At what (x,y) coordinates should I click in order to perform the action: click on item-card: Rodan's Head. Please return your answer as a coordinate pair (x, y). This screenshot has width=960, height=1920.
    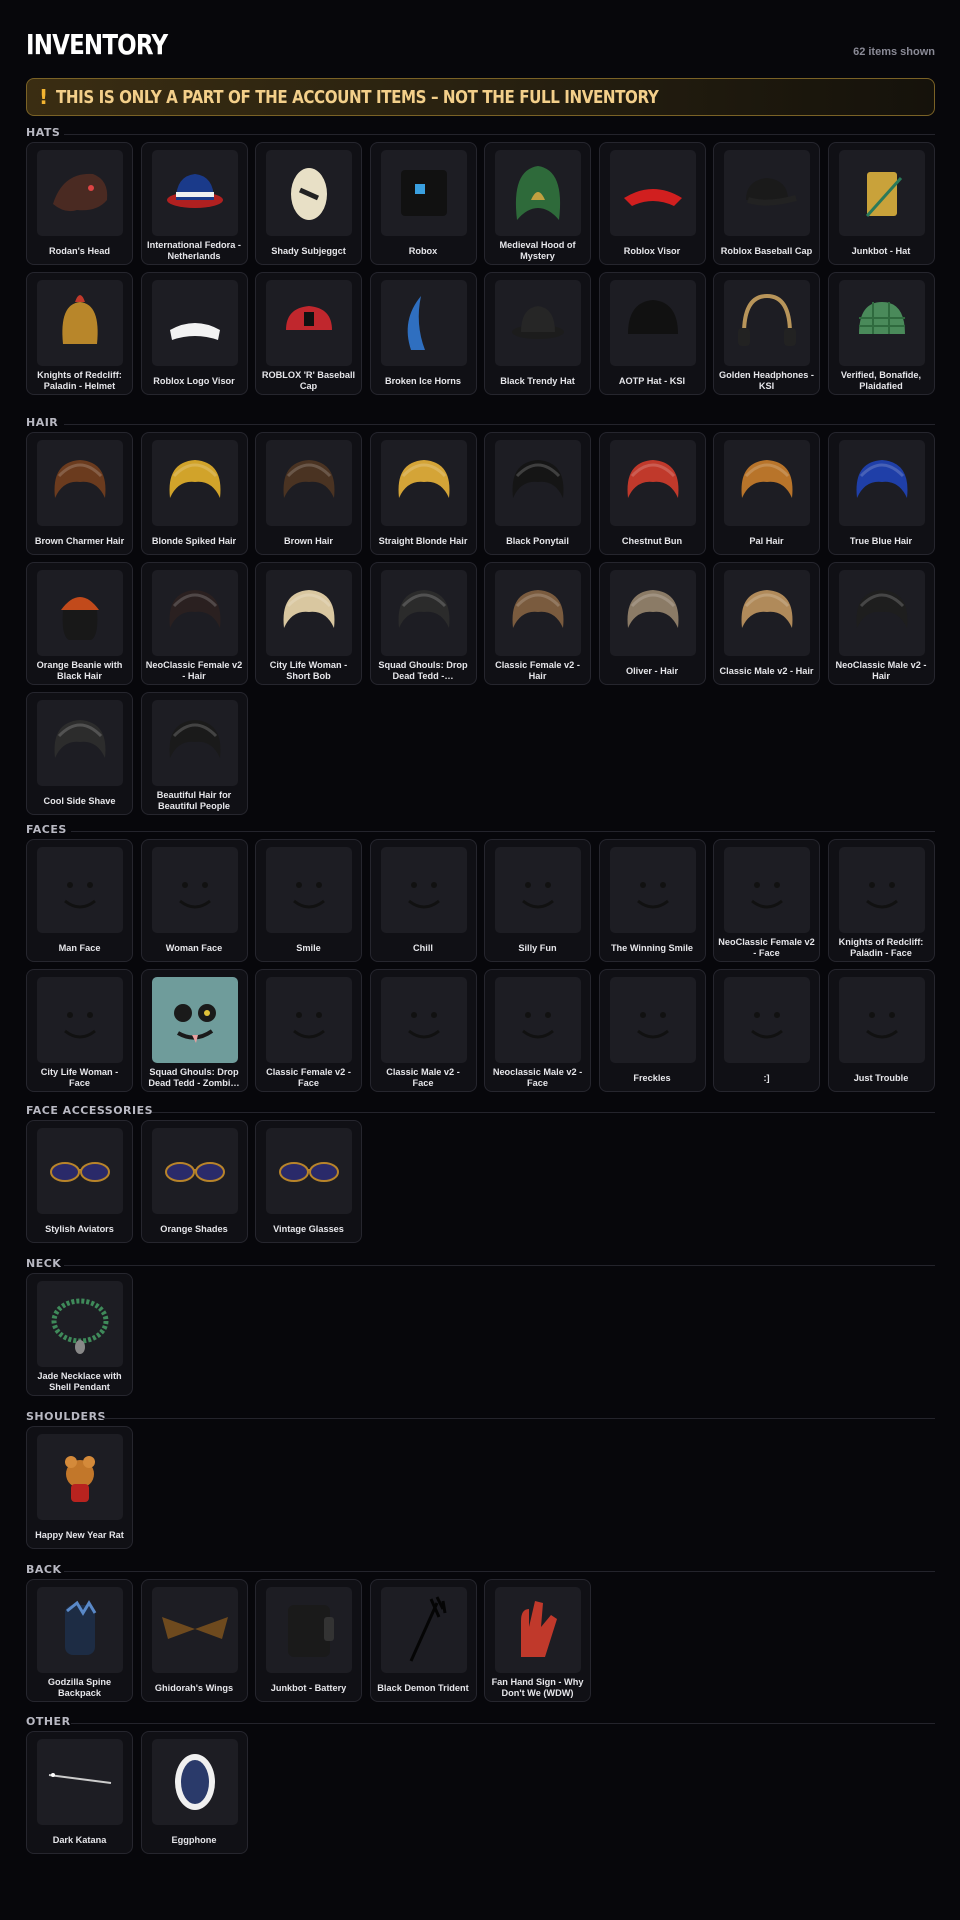
    Looking at the image, I should click on (79, 203).